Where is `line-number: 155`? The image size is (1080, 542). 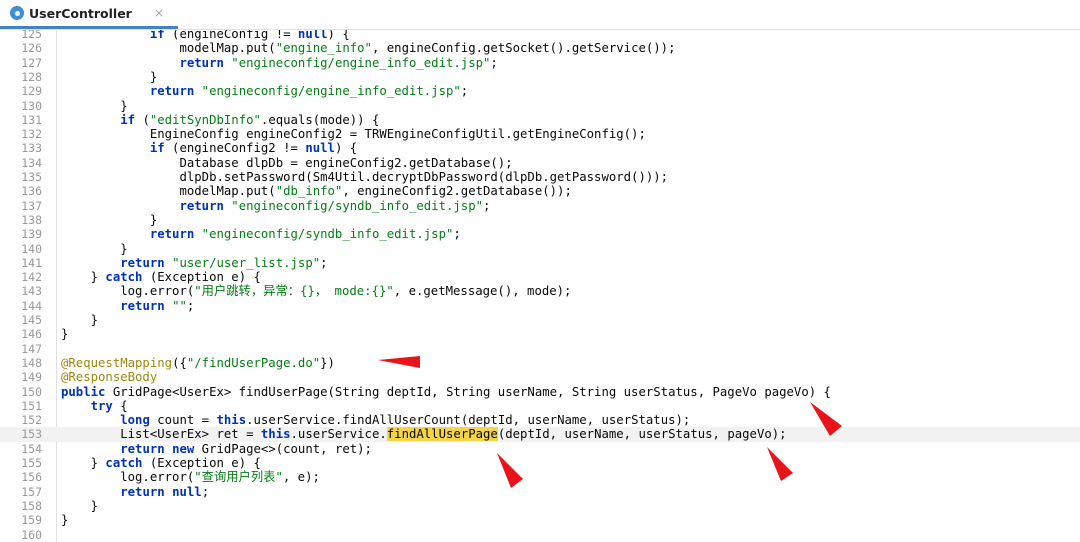
line-number: 155 is located at coordinates (31, 463).